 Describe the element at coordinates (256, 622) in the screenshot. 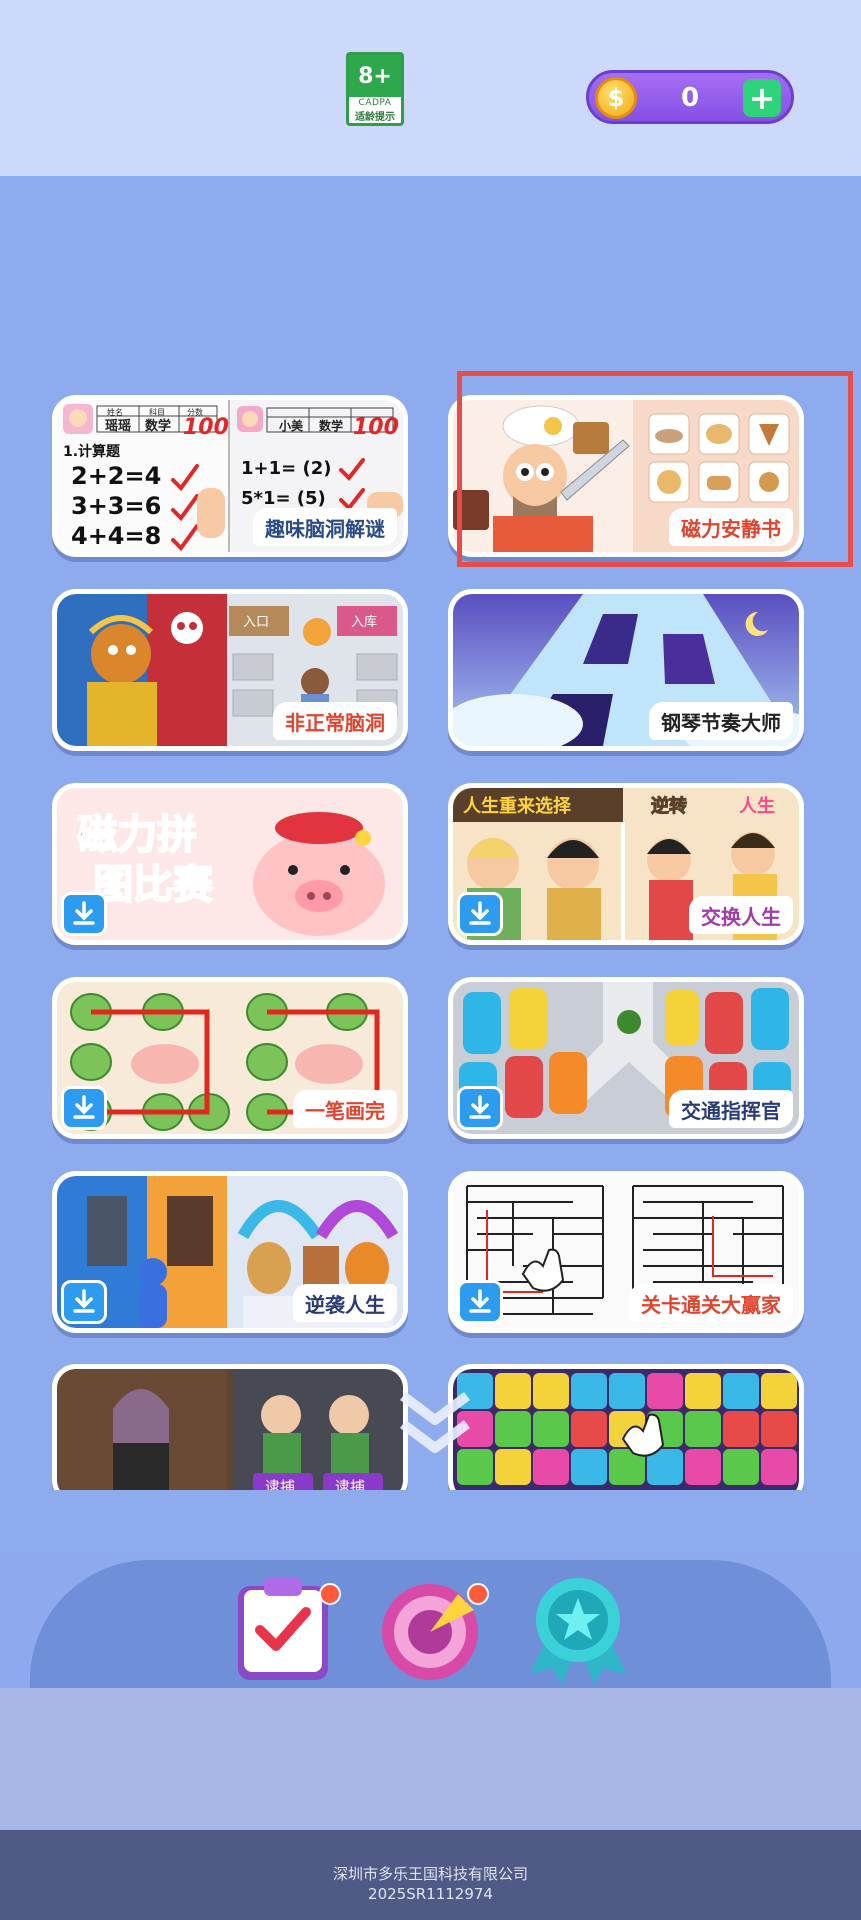

I see `gate-left: 入口` at that location.